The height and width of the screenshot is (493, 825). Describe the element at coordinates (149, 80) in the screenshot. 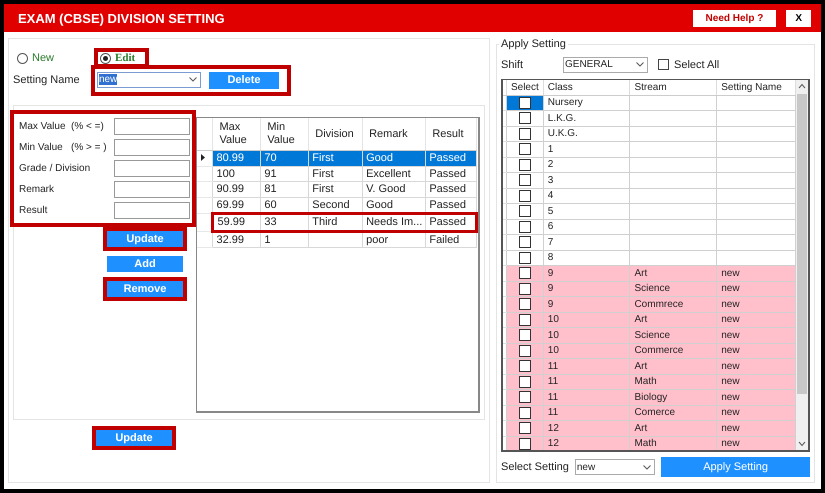

I see `setting-name-dropdown: new` at that location.